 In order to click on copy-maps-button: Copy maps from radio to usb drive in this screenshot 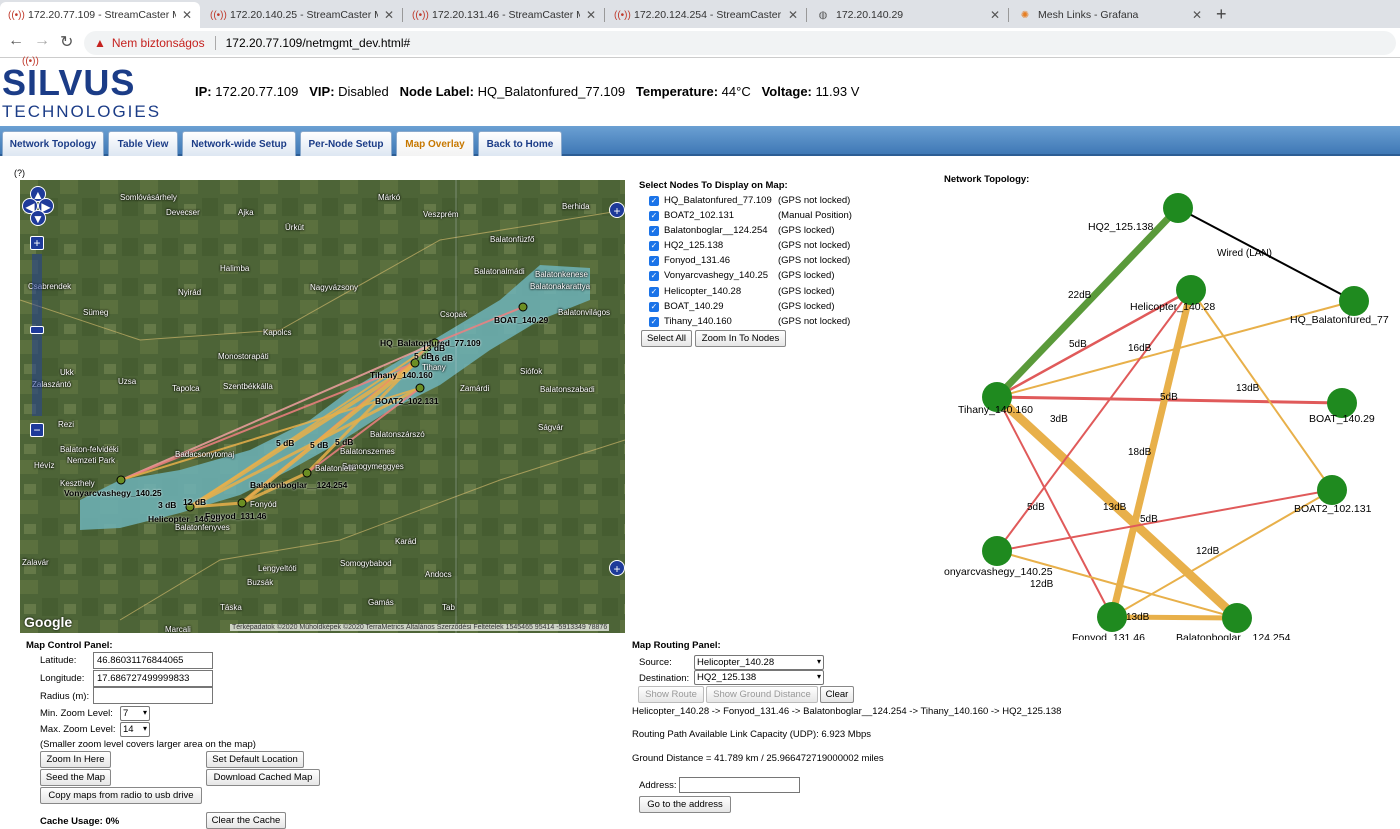, I will do `click(121, 795)`.